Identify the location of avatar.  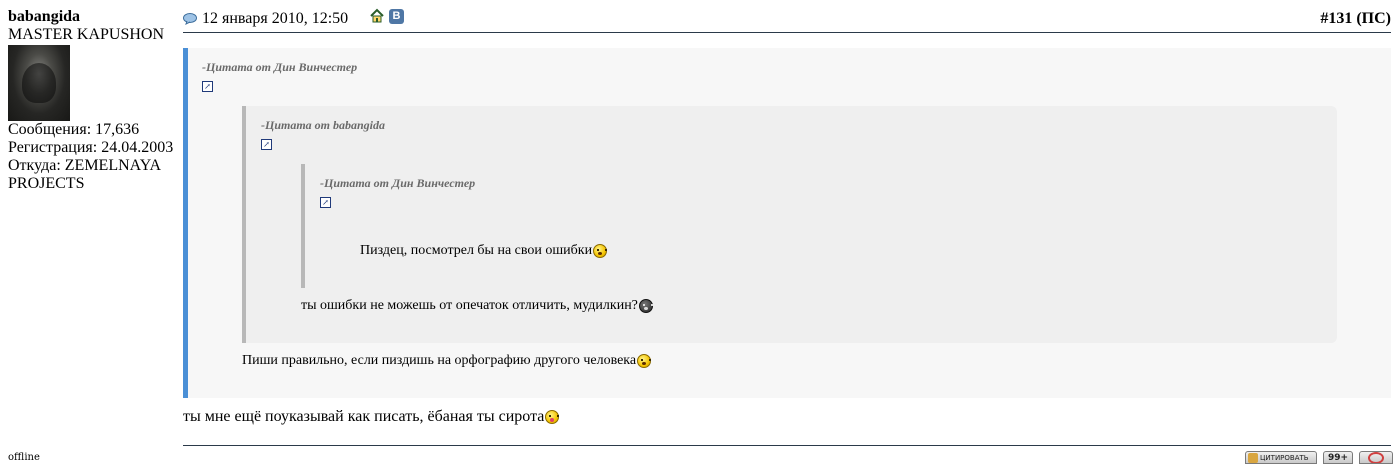
(39, 83).